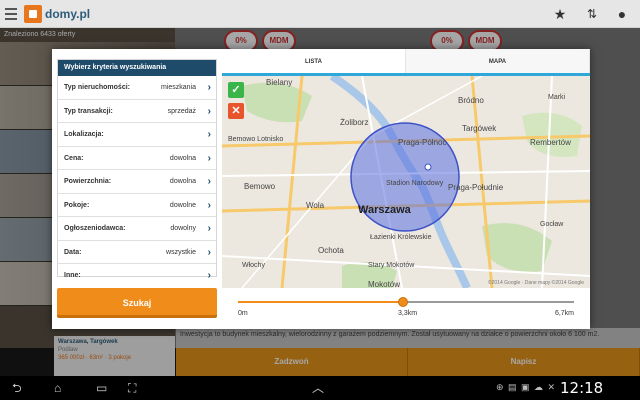 This screenshot has width=640, height=400. Describe the element at coordinates (72, 275) in the screenshot. I see `criteria-label: Inne:` at that location.